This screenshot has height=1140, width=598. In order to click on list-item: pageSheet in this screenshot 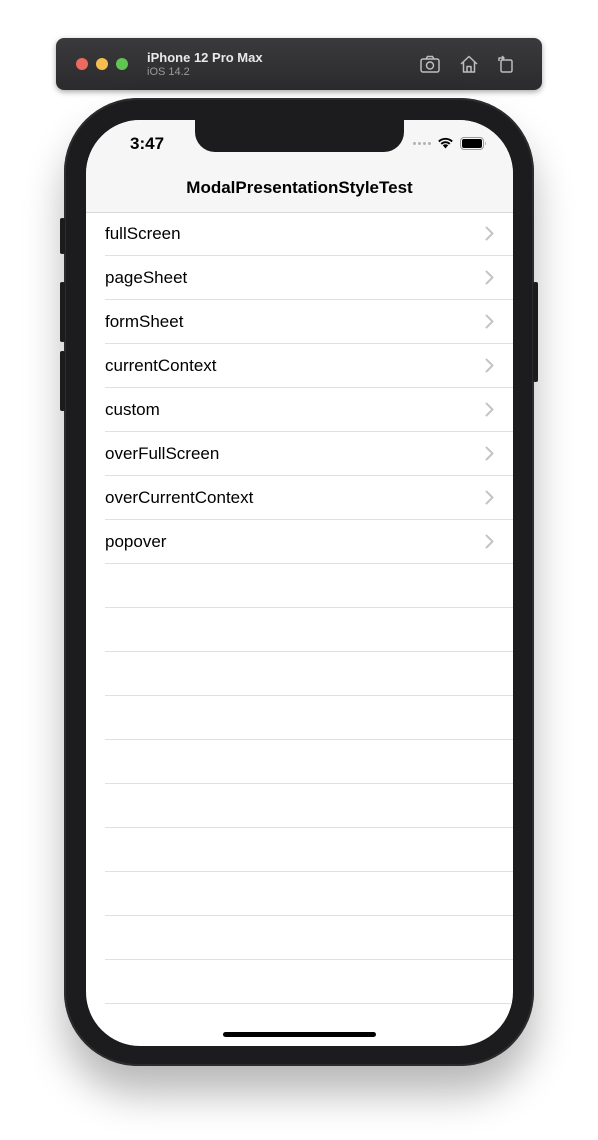, I will do `click(299, 278)`.